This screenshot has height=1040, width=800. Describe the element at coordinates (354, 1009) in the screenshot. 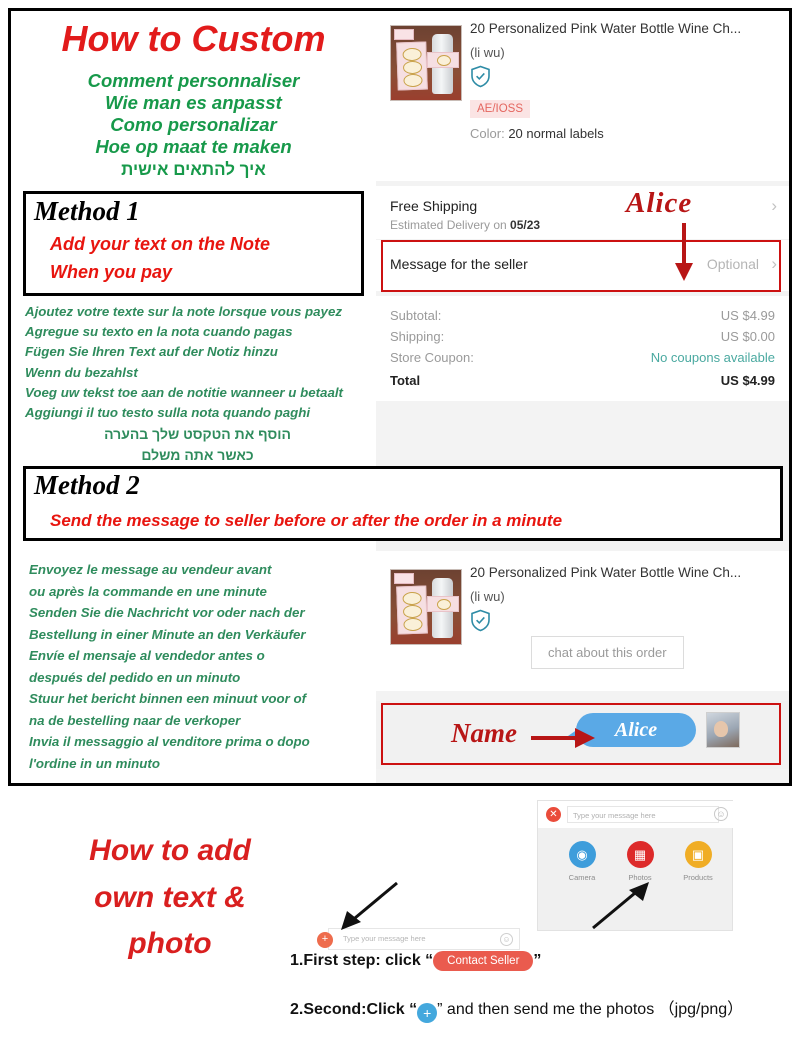

I see `step-2-prefix: 2.Second:Click “` at that location.